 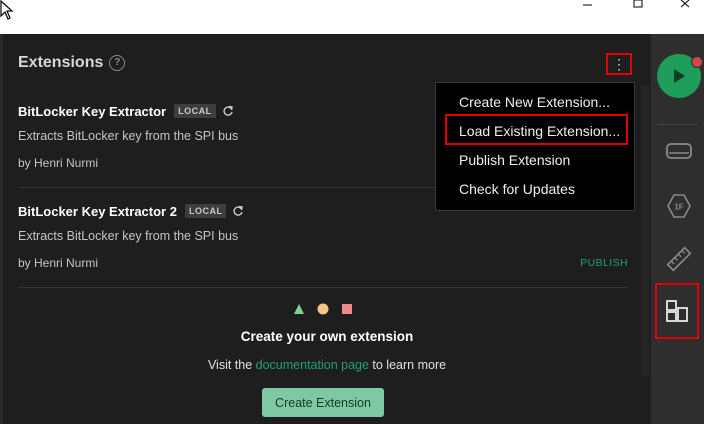 What do you see at coordinates (327, 336) in the screenshot?
I see `cta-title: Create your own extension` at bounding box center [327, 336].